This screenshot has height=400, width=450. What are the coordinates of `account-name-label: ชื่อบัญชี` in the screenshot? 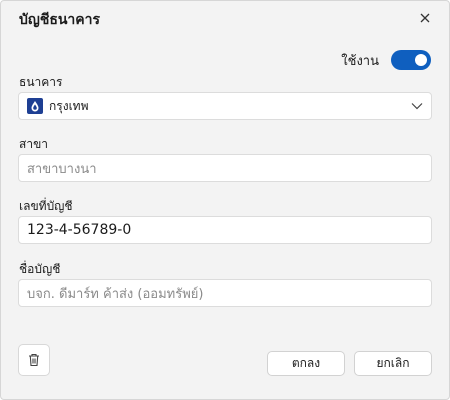 It's located at (40, 269).